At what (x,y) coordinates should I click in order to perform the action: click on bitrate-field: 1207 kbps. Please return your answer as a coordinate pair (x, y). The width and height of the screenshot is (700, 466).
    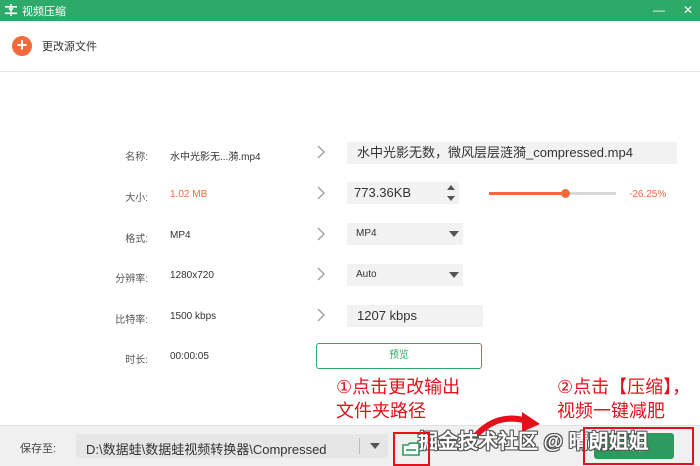
    Looking at the image, I should click on (415, 316).